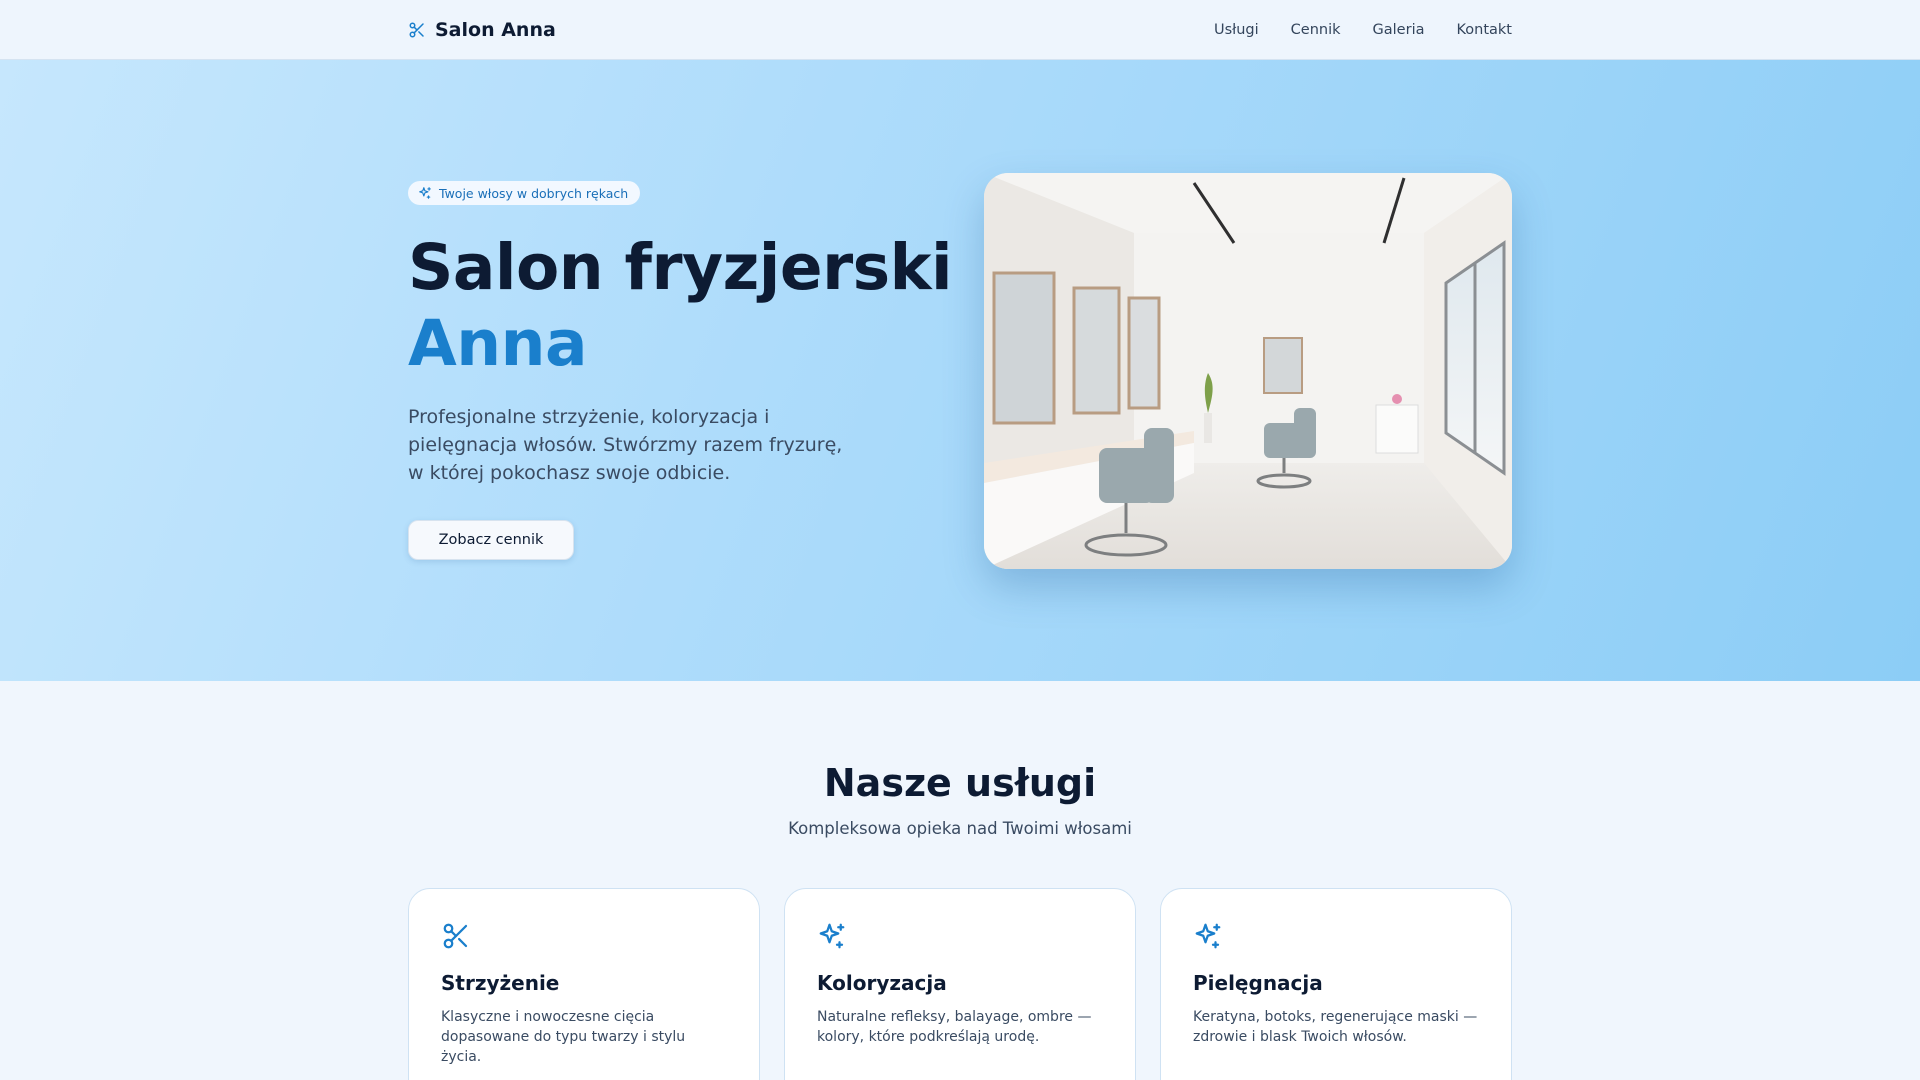 The image size is (1920, 1080). Describe the element at coordinates (497, 343) in the screenshot. I see `hero-title-accent: Anna` at that location.